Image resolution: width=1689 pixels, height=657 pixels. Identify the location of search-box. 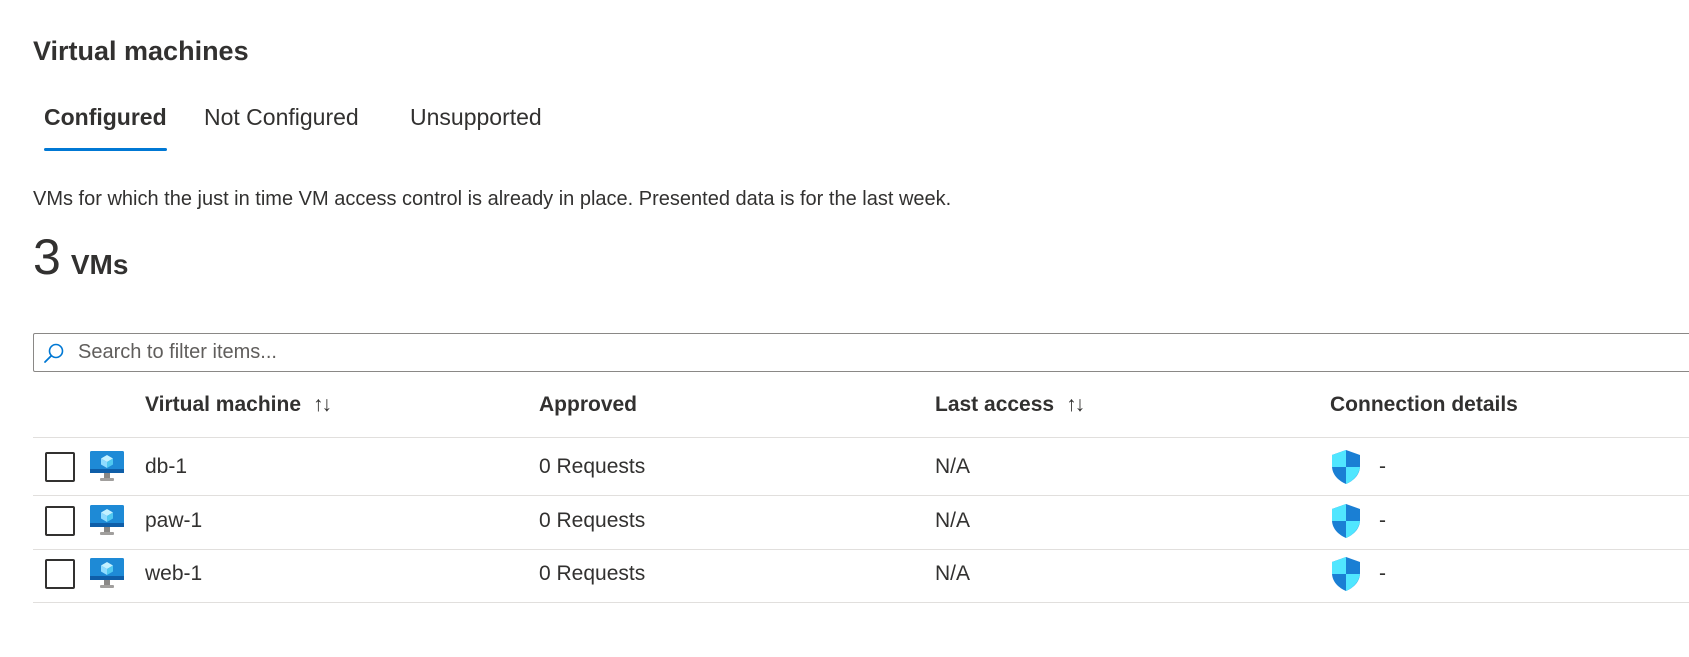
(861, 352).